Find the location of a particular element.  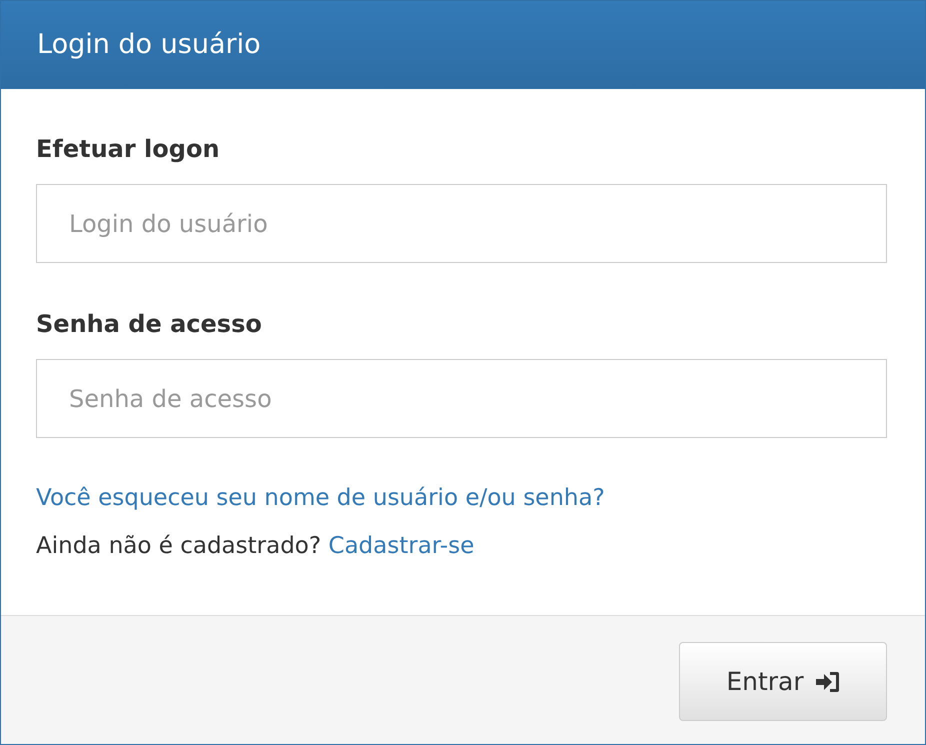

register-link: Cadastrar-se is located at coordinates (401, 546).